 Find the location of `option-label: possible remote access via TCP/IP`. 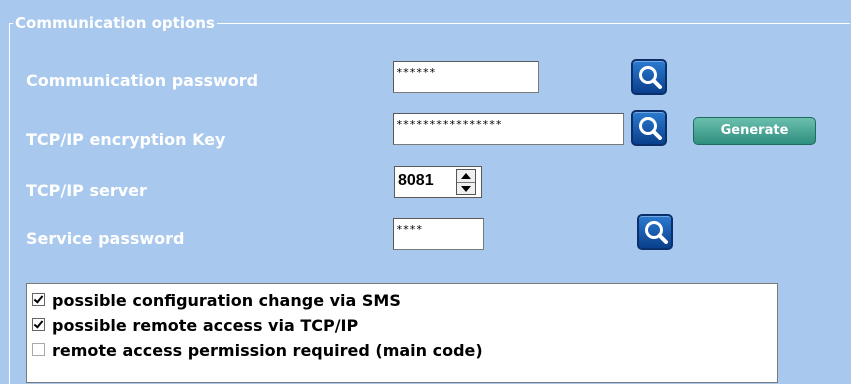

option-label: possible remote access via TCP/IP is located at coordinates (205, 325).